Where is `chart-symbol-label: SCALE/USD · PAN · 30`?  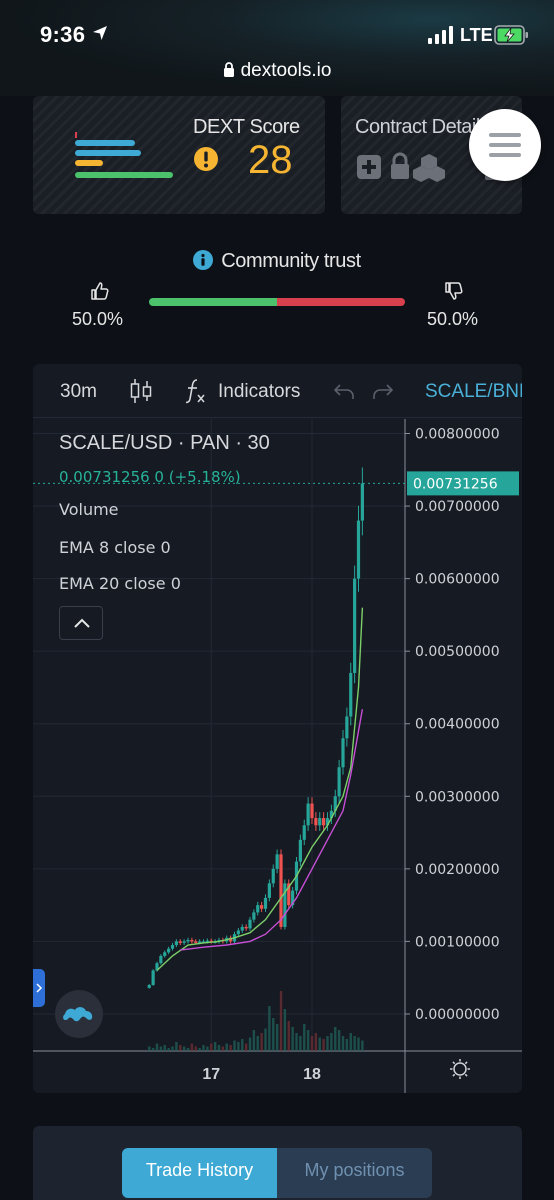
chart-symbol-label: SCALE/USD · PAN · 30 is located at coordinates (164, 443).